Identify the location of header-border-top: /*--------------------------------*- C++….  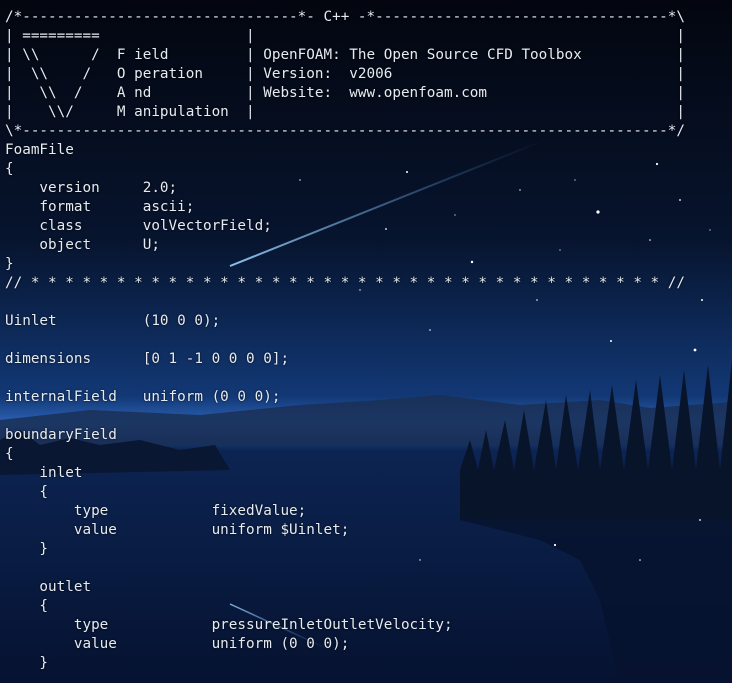
(345, 17).